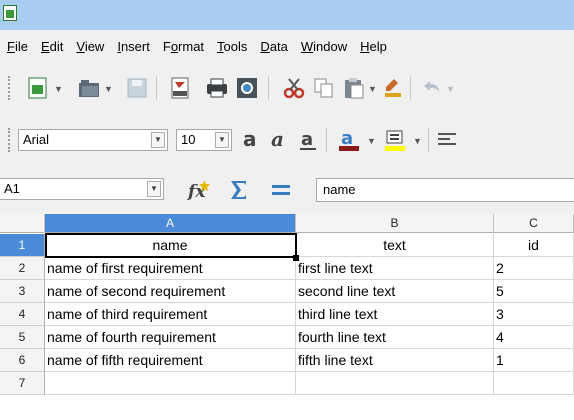 This screenshot has height=420, width=574. What do you see at coordinates (372, 89) in the screenshot?
I see `paste-dropdown-icon: ▼` at bounding box center [372, 89].